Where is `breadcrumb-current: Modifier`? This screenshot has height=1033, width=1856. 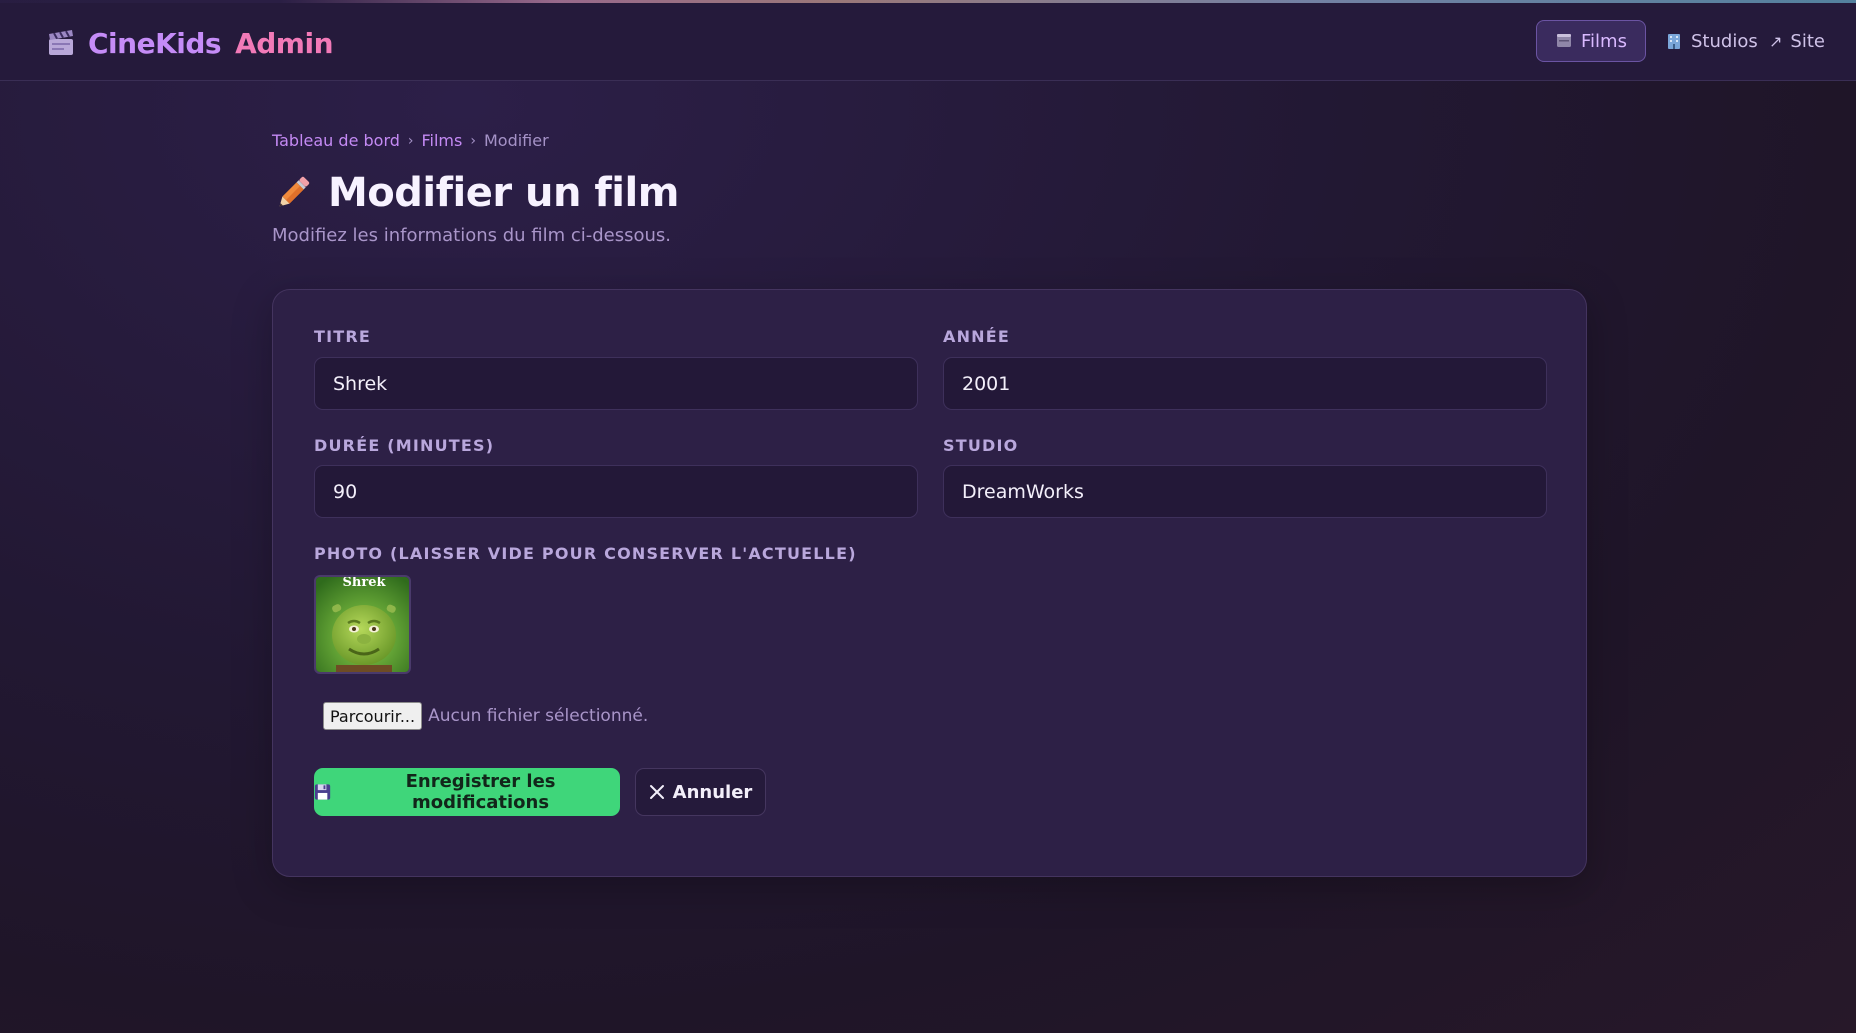 breadcrumb-current: Modifier is located at coordinates (516, 140).